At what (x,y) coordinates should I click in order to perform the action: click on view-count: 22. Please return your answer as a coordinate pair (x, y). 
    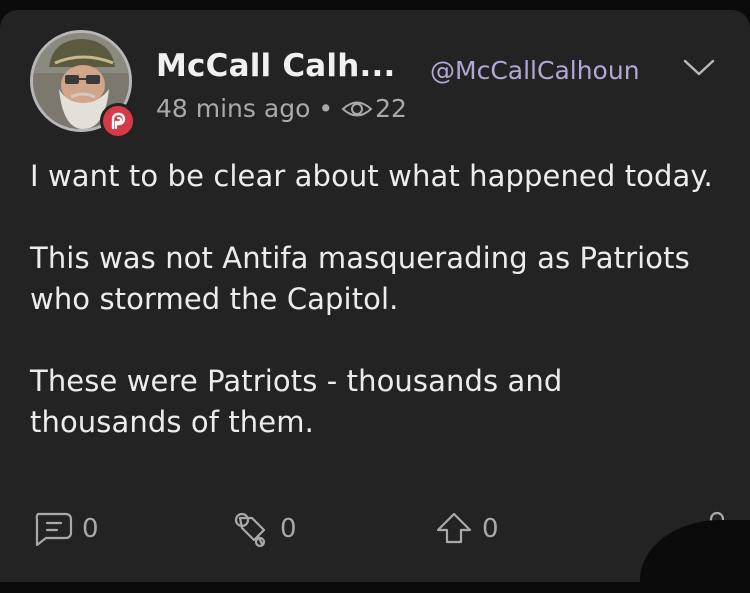
    Looking at the image, I should click on (391, 108).